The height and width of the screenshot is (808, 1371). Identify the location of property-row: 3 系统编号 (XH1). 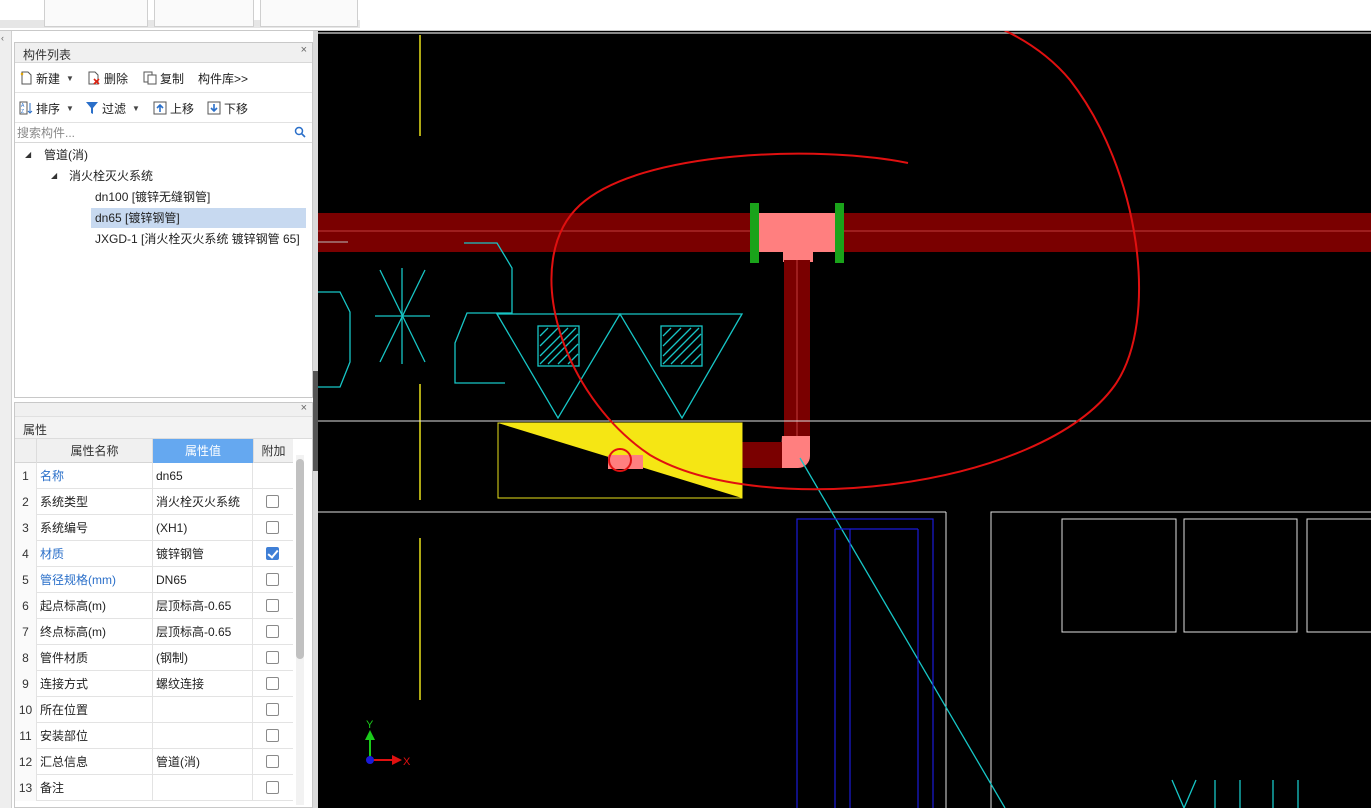
(154, 528).